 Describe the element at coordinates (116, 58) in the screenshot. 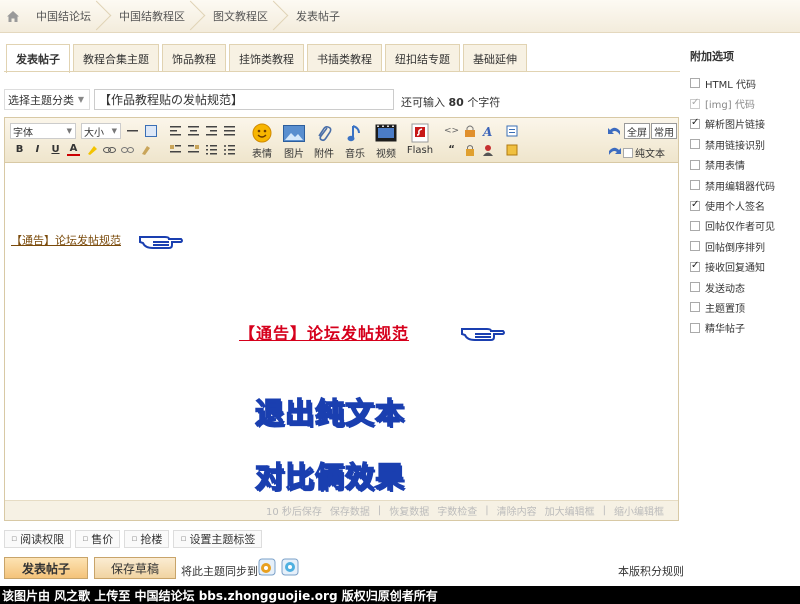

I see `tab-collection: 教程合集主题` at that location.